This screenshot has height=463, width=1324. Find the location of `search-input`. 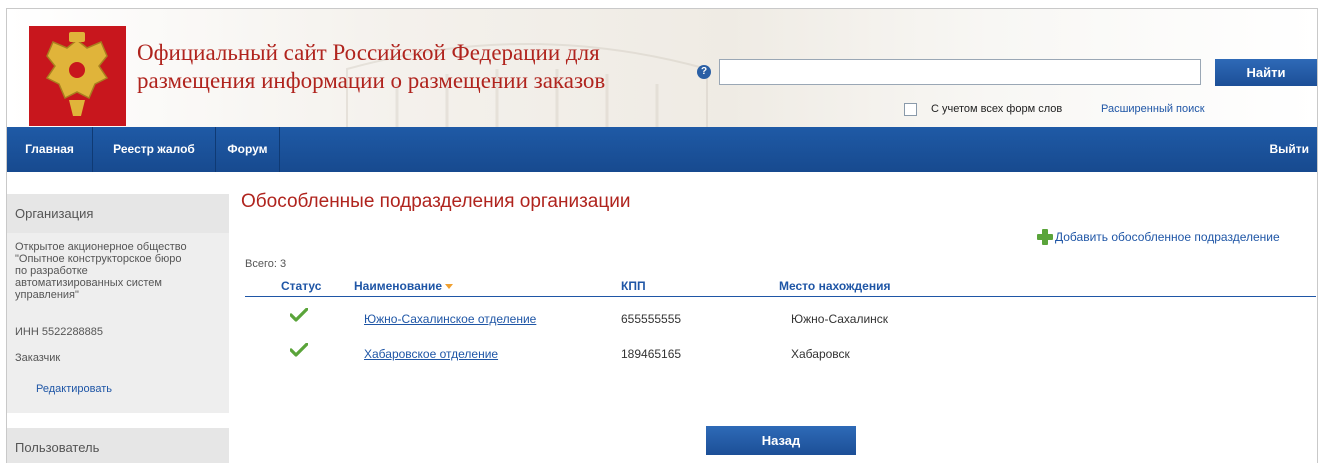

search-input is located at coordinates (960, 72).